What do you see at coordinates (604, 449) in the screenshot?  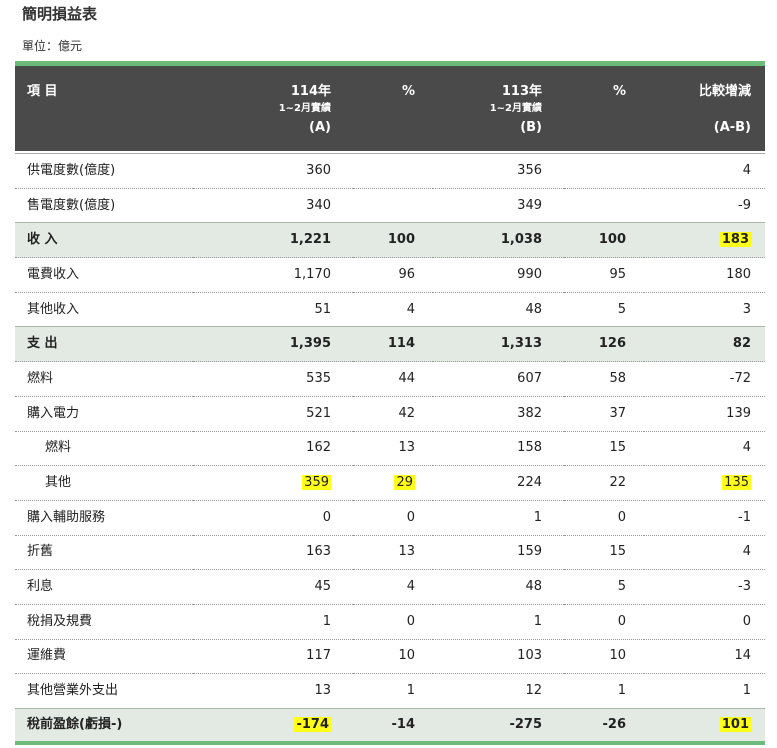 I see `cell-pct-b: 15` at bounding box center [604, 449].